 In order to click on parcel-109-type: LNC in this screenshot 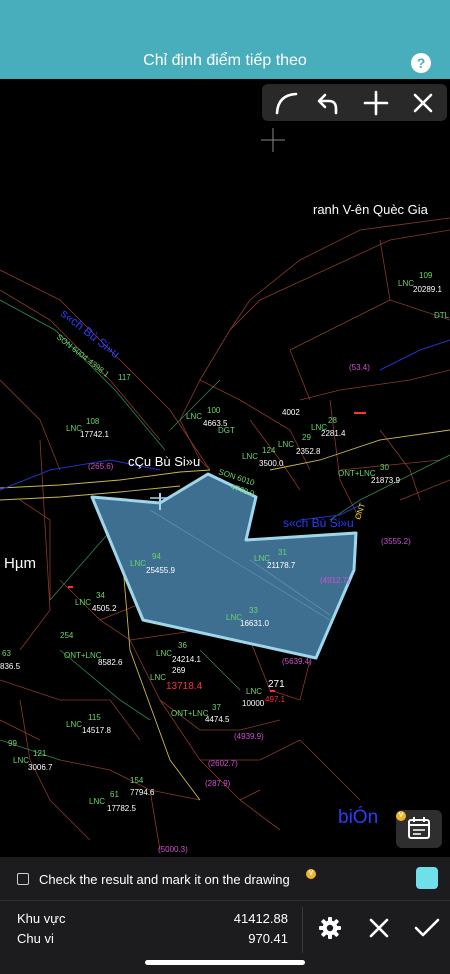, I will do `click(406, 283)`.